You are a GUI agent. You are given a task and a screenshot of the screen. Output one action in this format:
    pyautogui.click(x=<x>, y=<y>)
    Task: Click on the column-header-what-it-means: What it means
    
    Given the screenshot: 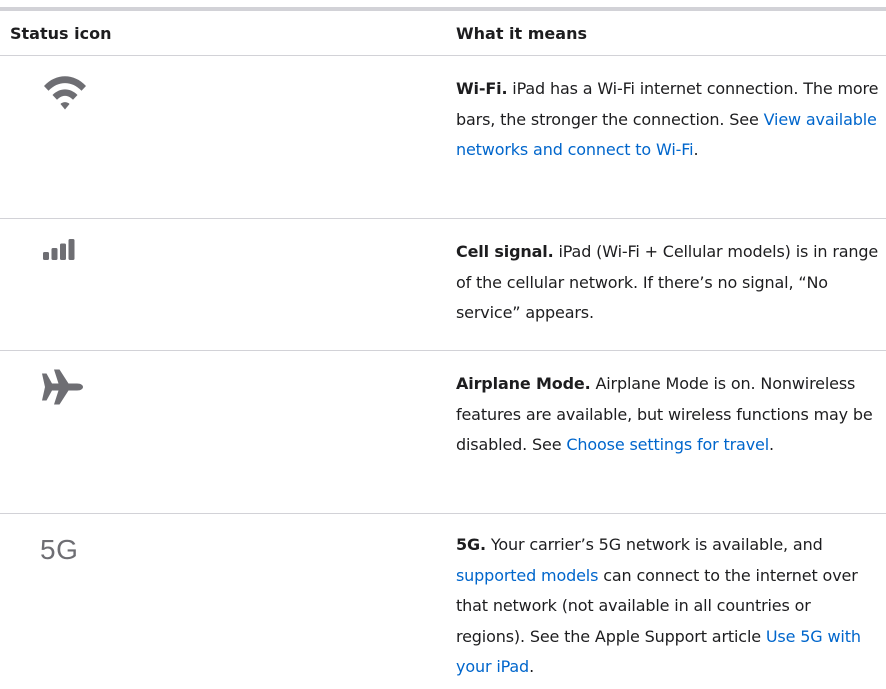 What is the action you would take?
    pyautogui.click(x=521, y=33)
    